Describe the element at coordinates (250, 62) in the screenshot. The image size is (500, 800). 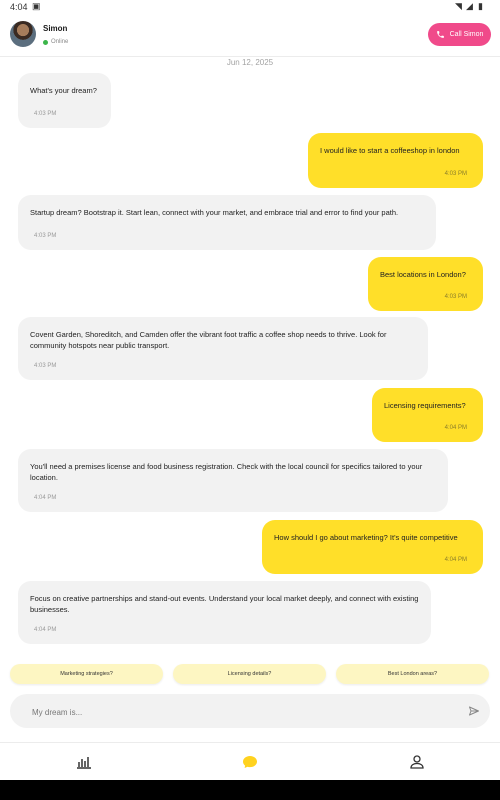
I see `date-separator: Jun 12, 2025` at that location.